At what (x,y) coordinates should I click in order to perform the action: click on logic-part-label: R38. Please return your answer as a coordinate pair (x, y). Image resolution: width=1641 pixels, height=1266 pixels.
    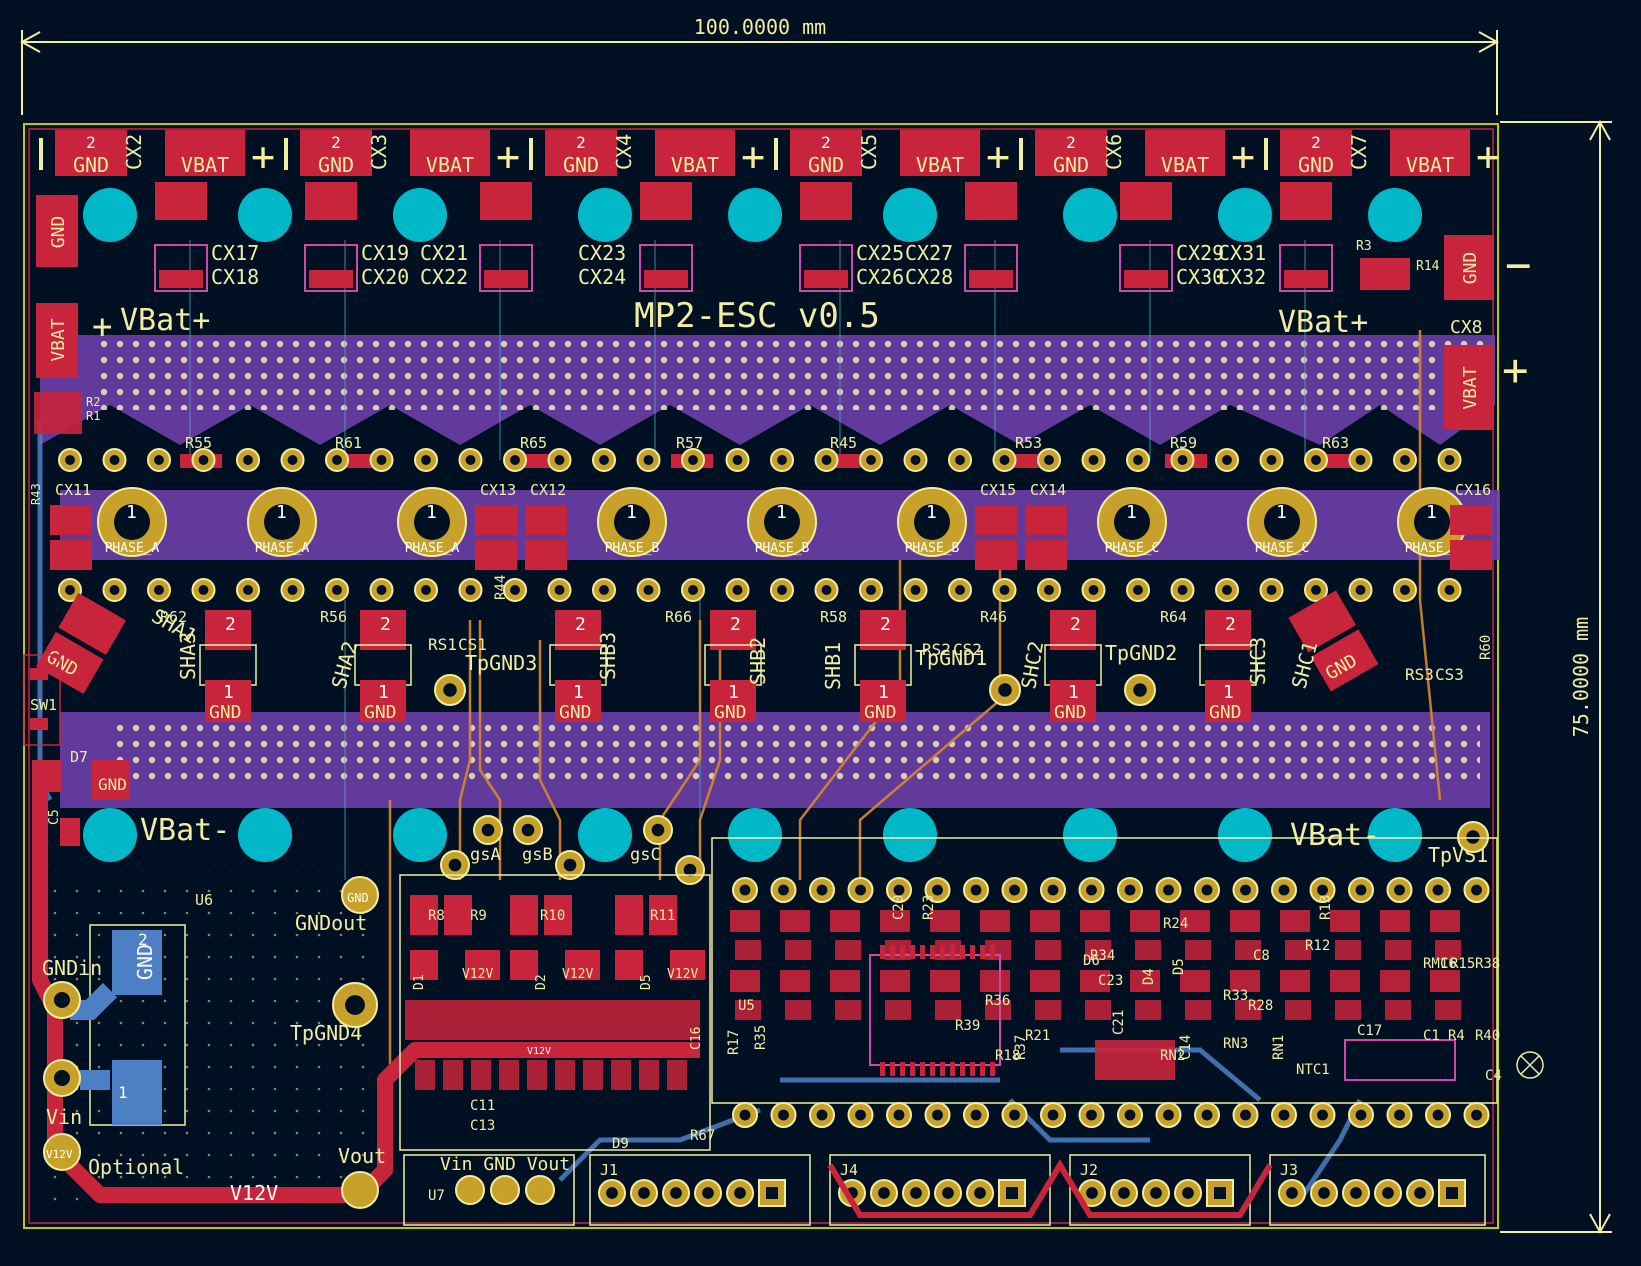
    Looking at the image, I should click on (1487, 964).